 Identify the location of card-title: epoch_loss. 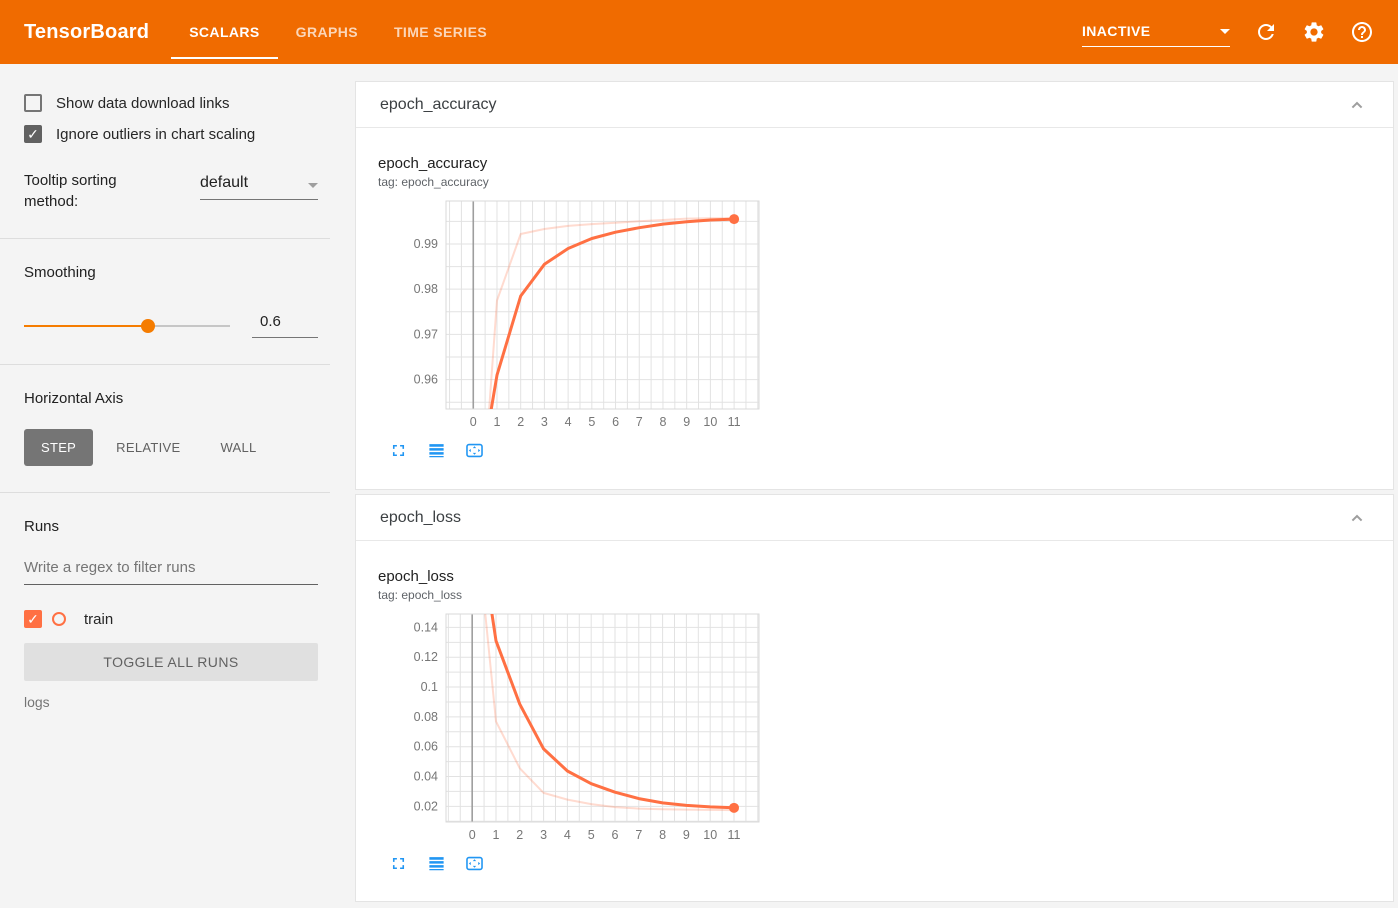
(420, 517).